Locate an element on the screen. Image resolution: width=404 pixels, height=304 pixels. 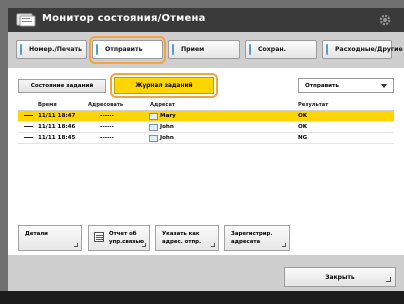
dropdown-value: Отправить is located at coordinates (322, 85).